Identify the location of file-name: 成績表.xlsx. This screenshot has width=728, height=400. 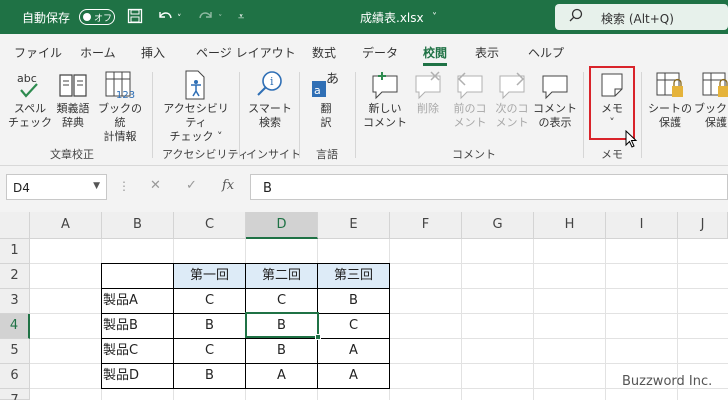
(392, 17).